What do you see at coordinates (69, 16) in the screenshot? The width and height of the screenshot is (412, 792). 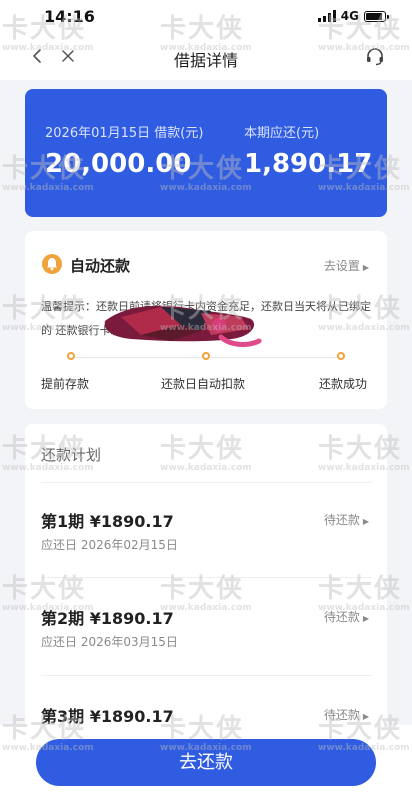 I see `status-time: 14:16` at bounding box center [69, 16].